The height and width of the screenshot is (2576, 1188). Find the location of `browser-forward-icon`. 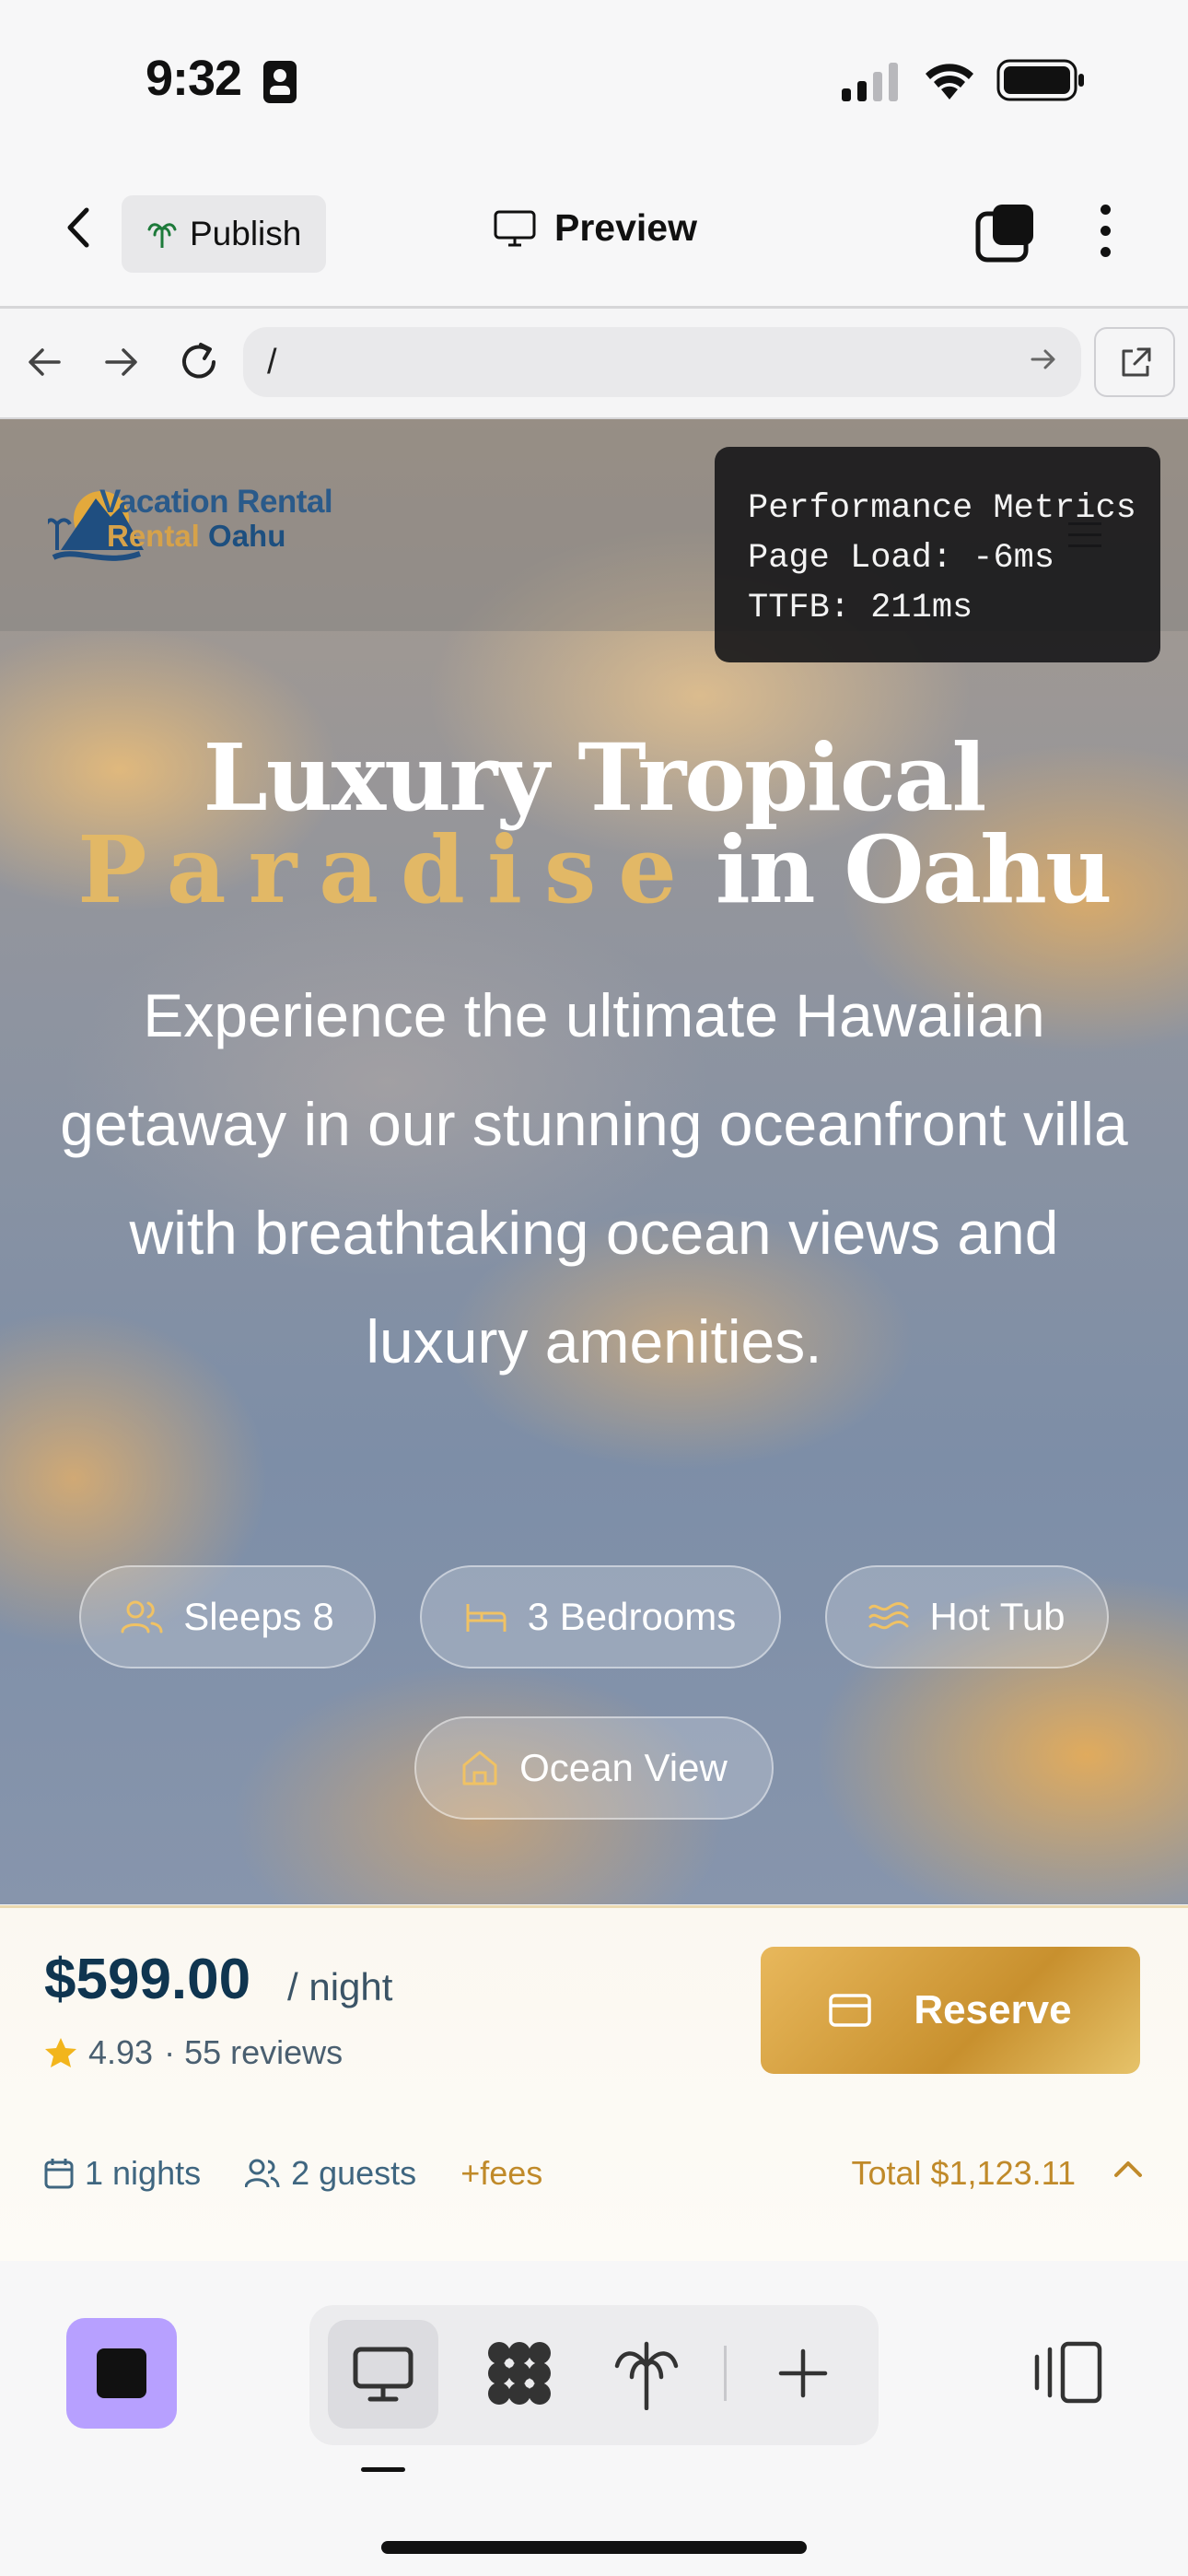

browser-forward-icon is located at coordinates (121, 362).